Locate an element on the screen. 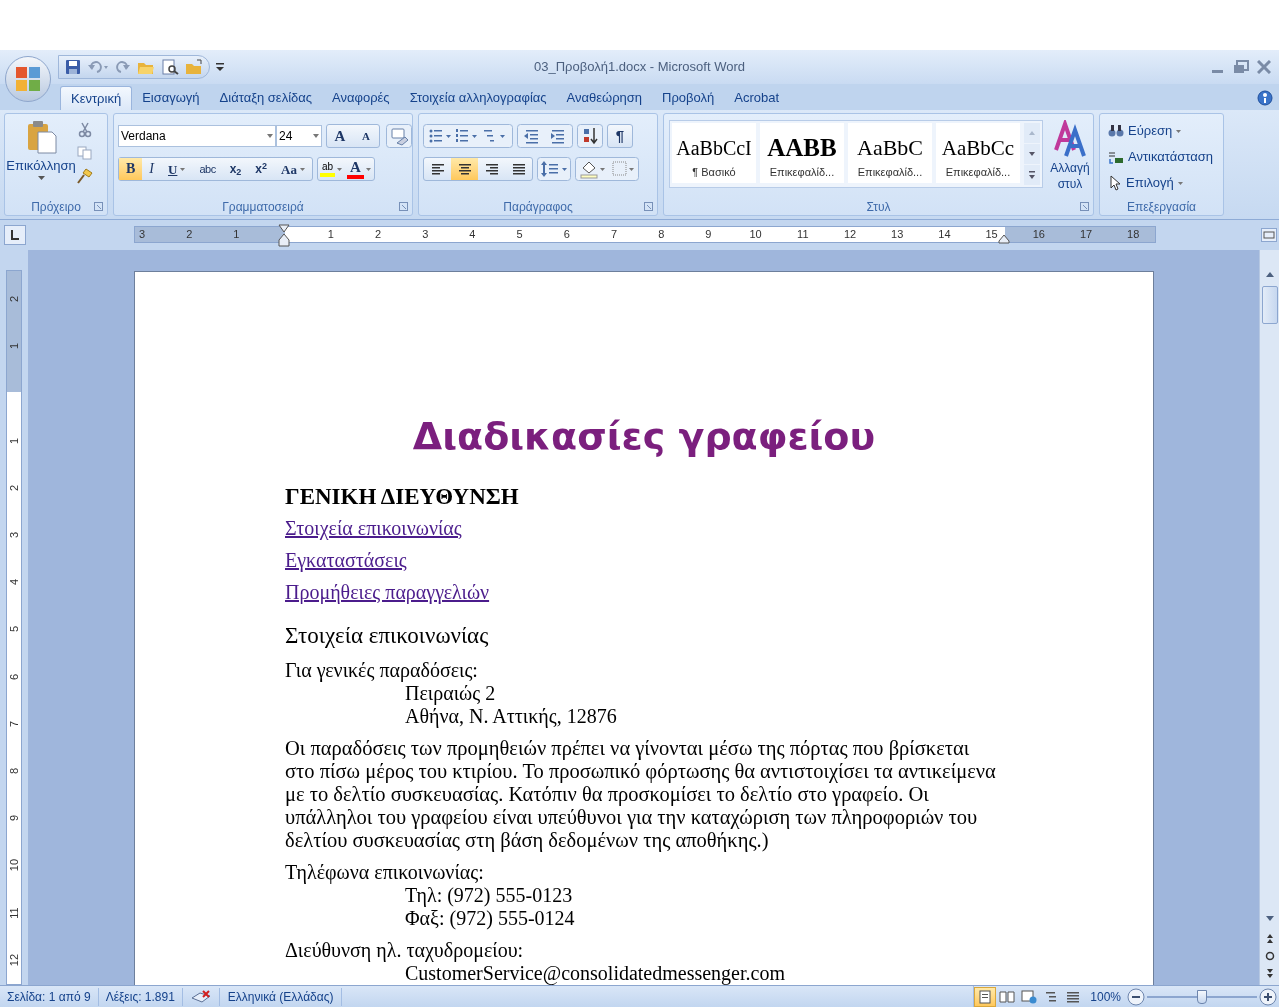 The width and height of the screenshot is (1279, 1007). zoom-out-icon is located at coordinates (1136, 996).